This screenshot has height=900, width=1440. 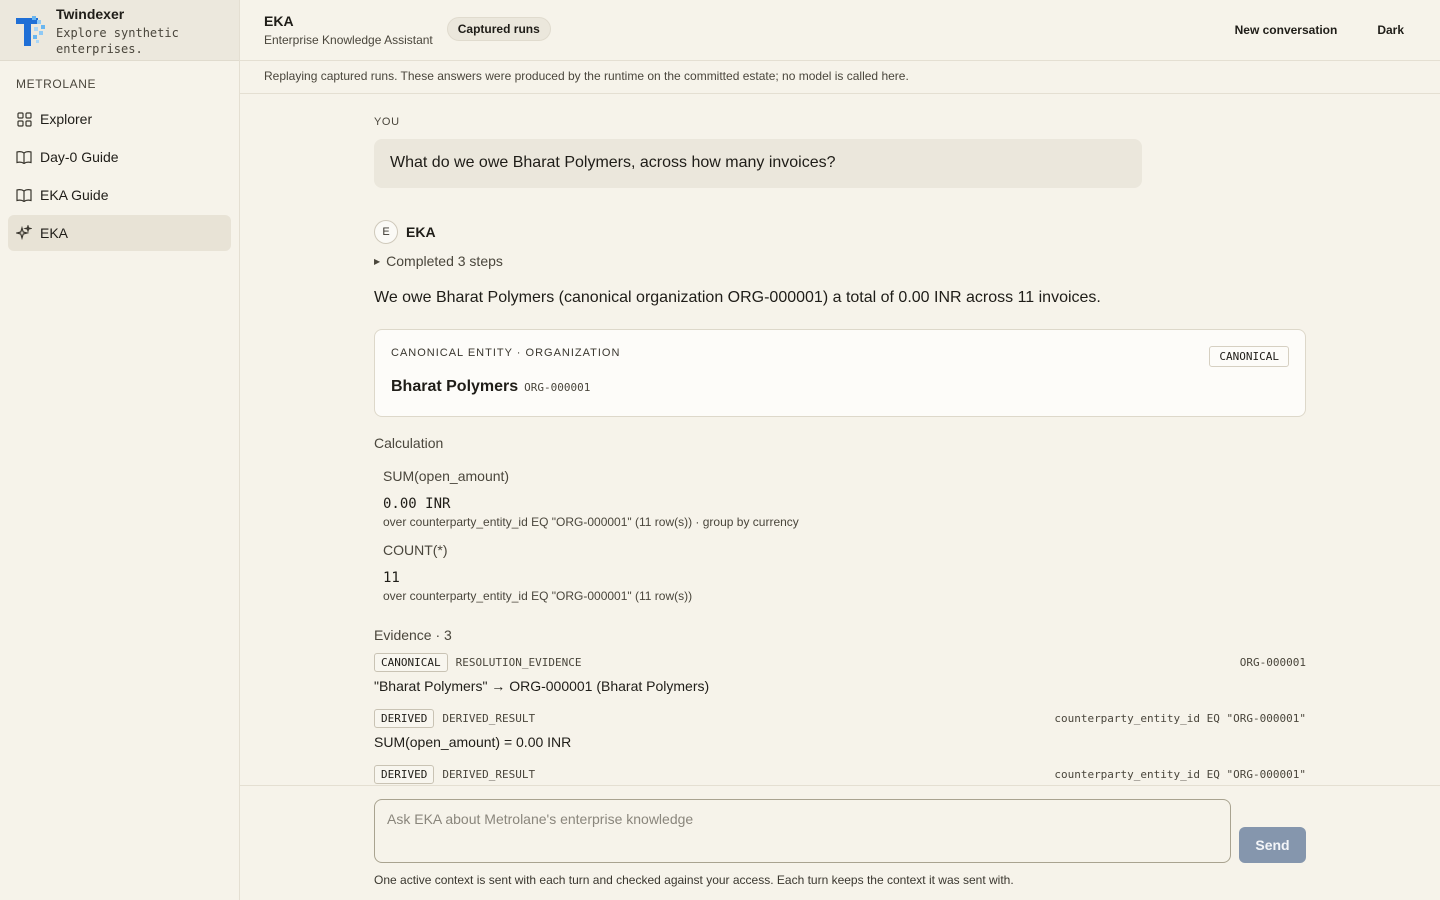 I want to click on brand-header: Twindexer Explore synthetic enterprises., so click(x=119, y=30).